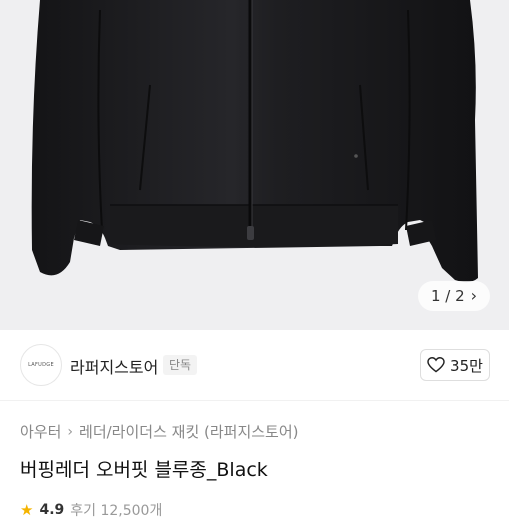 This screenshot has width=509, height=520. Describe the element at coordinates (40, 431) in the screenshot. I see `breadcrumb-category: 아우터` at that location.